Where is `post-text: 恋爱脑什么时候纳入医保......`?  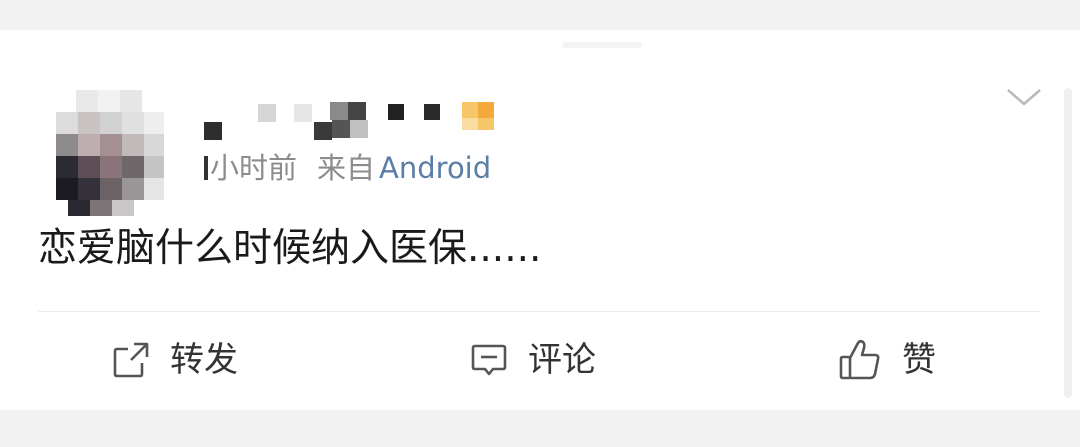 post-text: 恋爱脑什么时候纳入医保...... is located at coordinates (290, 248).